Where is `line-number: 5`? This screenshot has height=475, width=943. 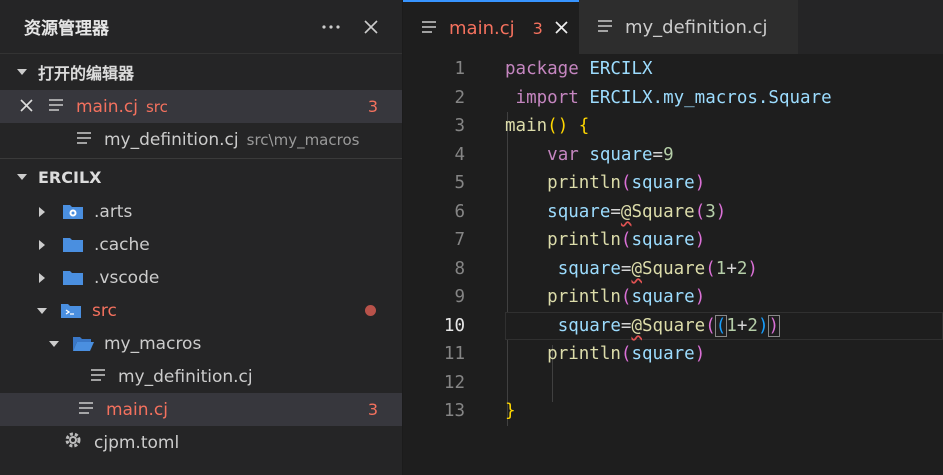
line-number: 5 is located at coordinates (459, 183).